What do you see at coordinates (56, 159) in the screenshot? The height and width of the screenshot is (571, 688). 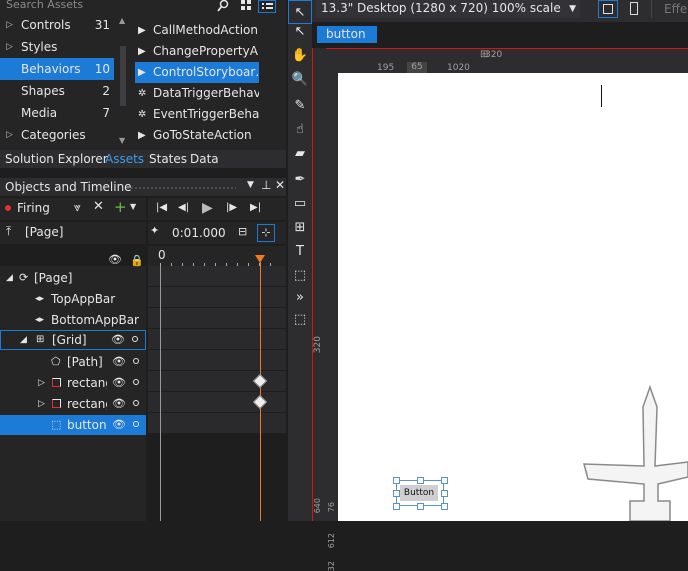 I see `tab-solution-explorer: Solution Explorer` at bounding box center [56, 159].